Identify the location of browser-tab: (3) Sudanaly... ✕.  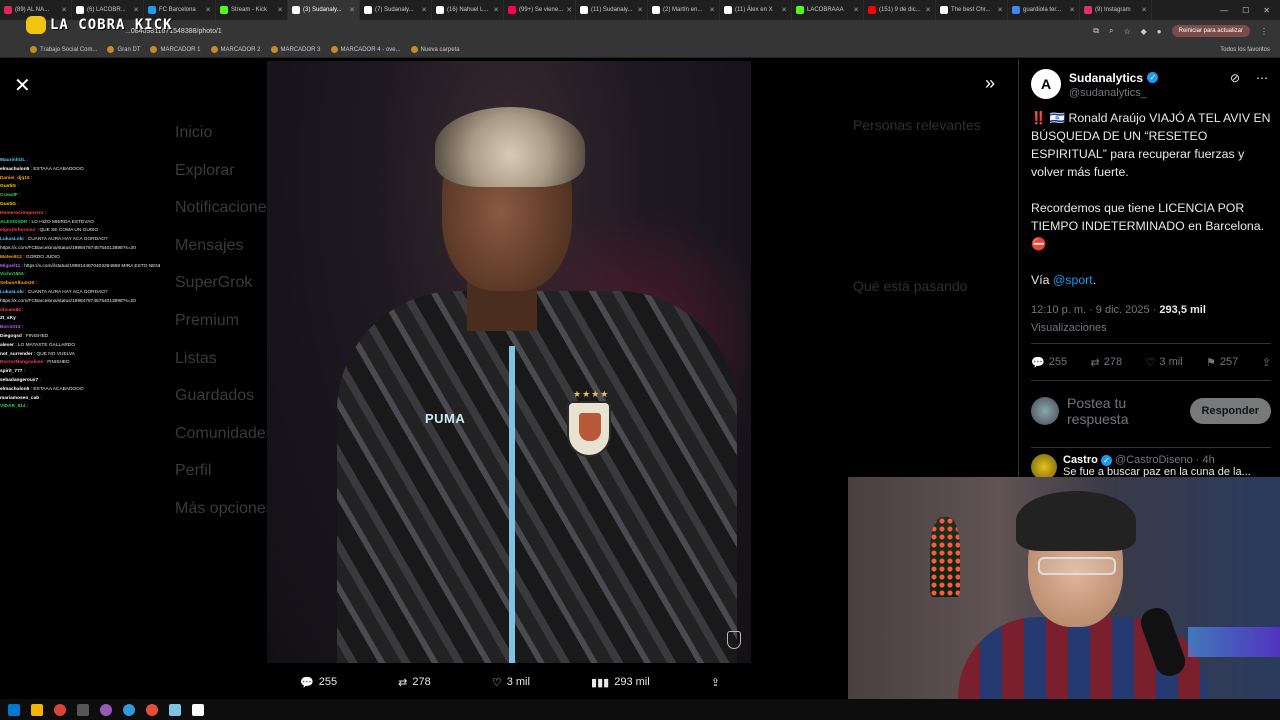
(324, 10).